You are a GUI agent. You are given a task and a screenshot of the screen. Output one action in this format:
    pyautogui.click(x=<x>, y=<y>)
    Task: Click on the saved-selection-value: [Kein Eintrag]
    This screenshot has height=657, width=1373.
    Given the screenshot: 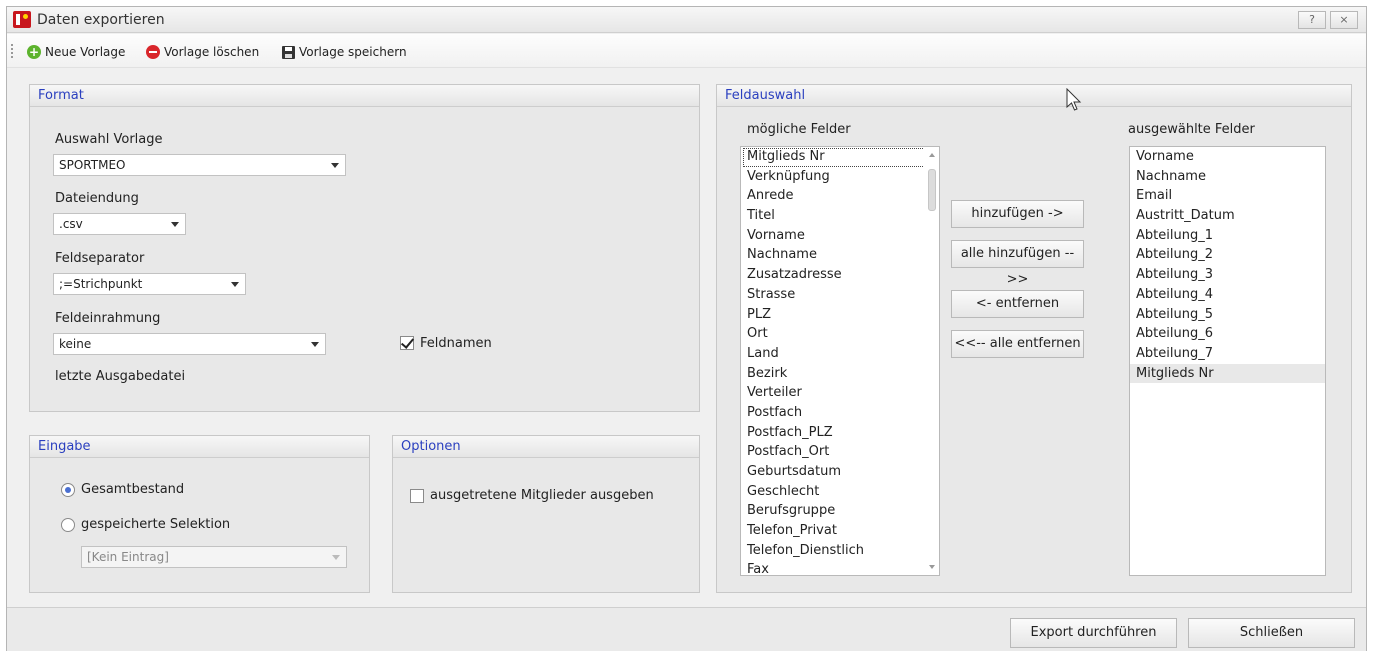 What is the action you would take?
    pyautogui.click(x=128, y=557)
    